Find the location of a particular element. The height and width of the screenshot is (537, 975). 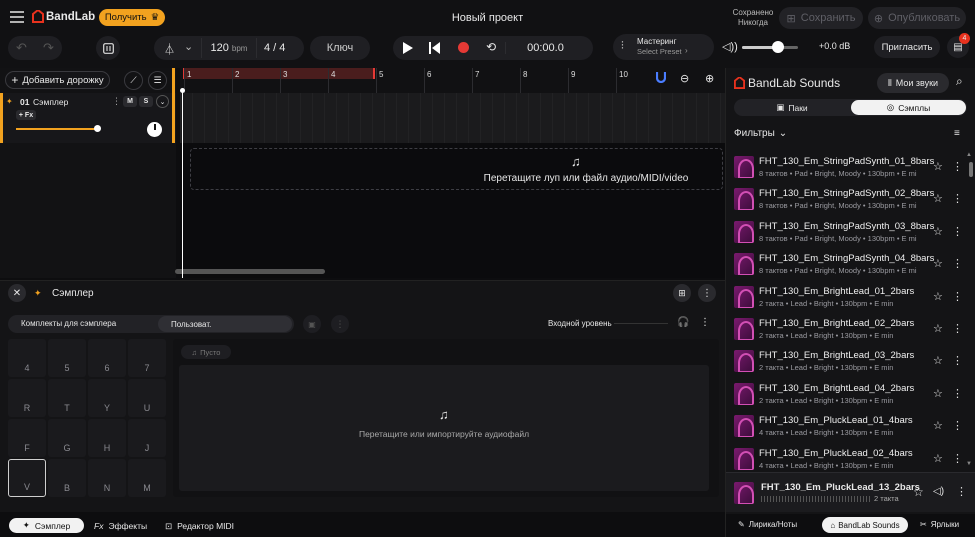

automation-button: ⟋ is located at coordinates (133, 80).